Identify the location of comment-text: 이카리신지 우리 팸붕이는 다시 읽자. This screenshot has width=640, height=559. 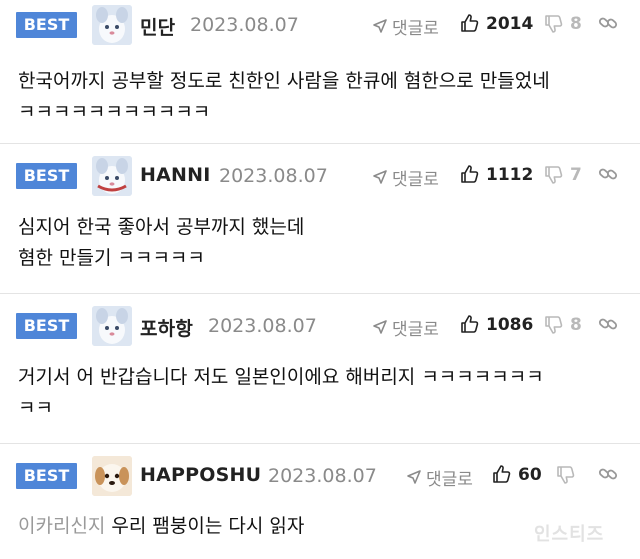
(161, 526).